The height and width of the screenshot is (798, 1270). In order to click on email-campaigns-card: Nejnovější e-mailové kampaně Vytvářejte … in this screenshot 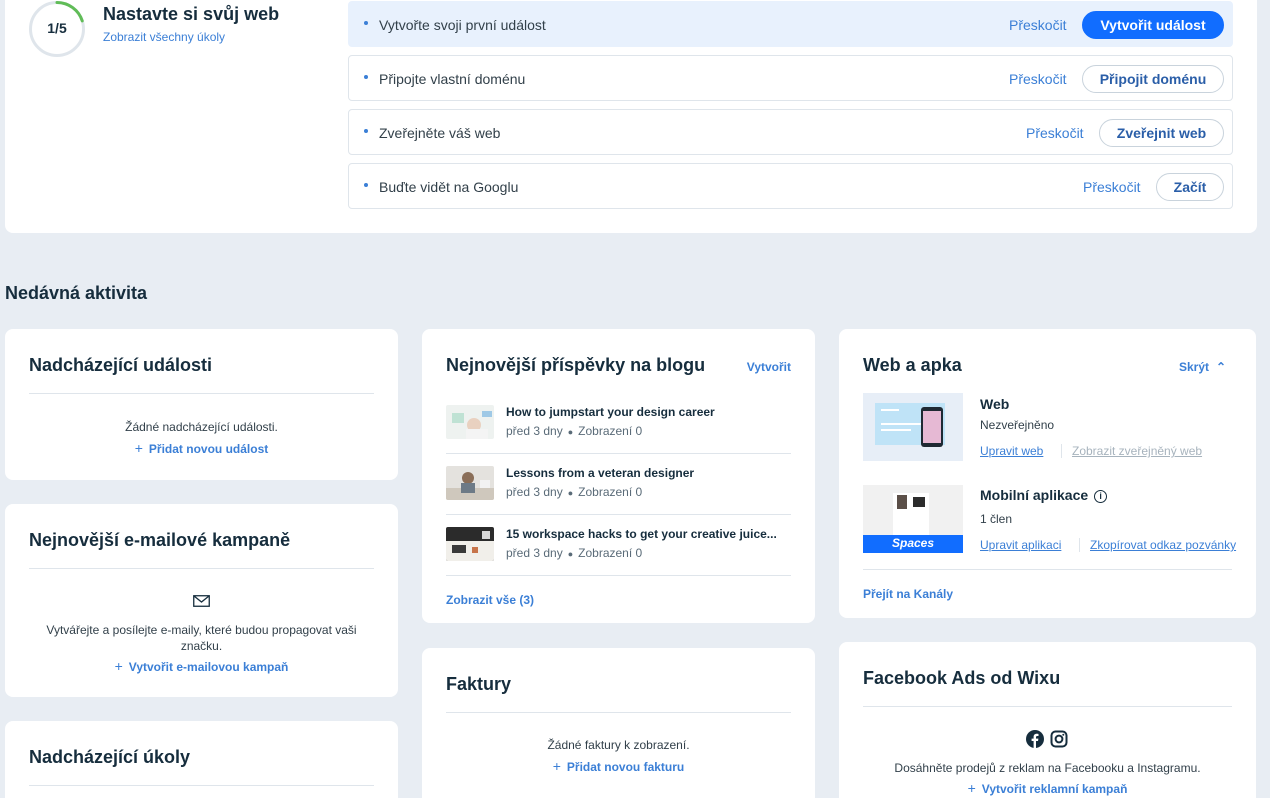, I will do `click(201, 600)`.